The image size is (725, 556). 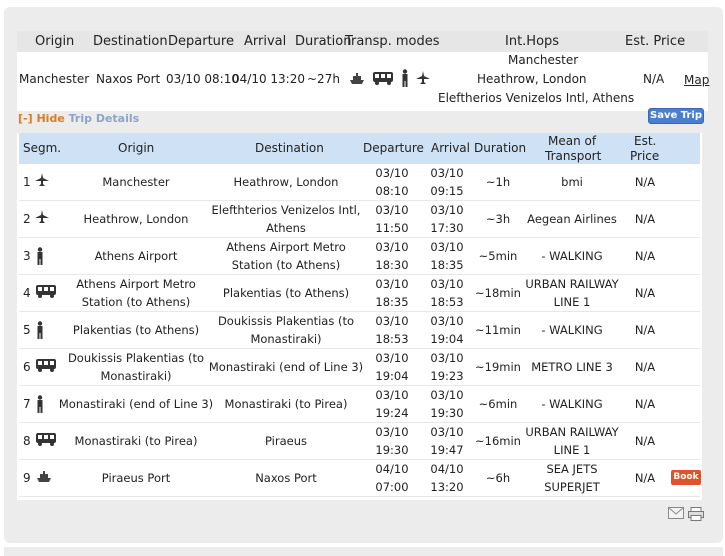 I want to click on int-hop-3: Eleftherios Venizelos Intl, Athens, so click(x=536, y=98).